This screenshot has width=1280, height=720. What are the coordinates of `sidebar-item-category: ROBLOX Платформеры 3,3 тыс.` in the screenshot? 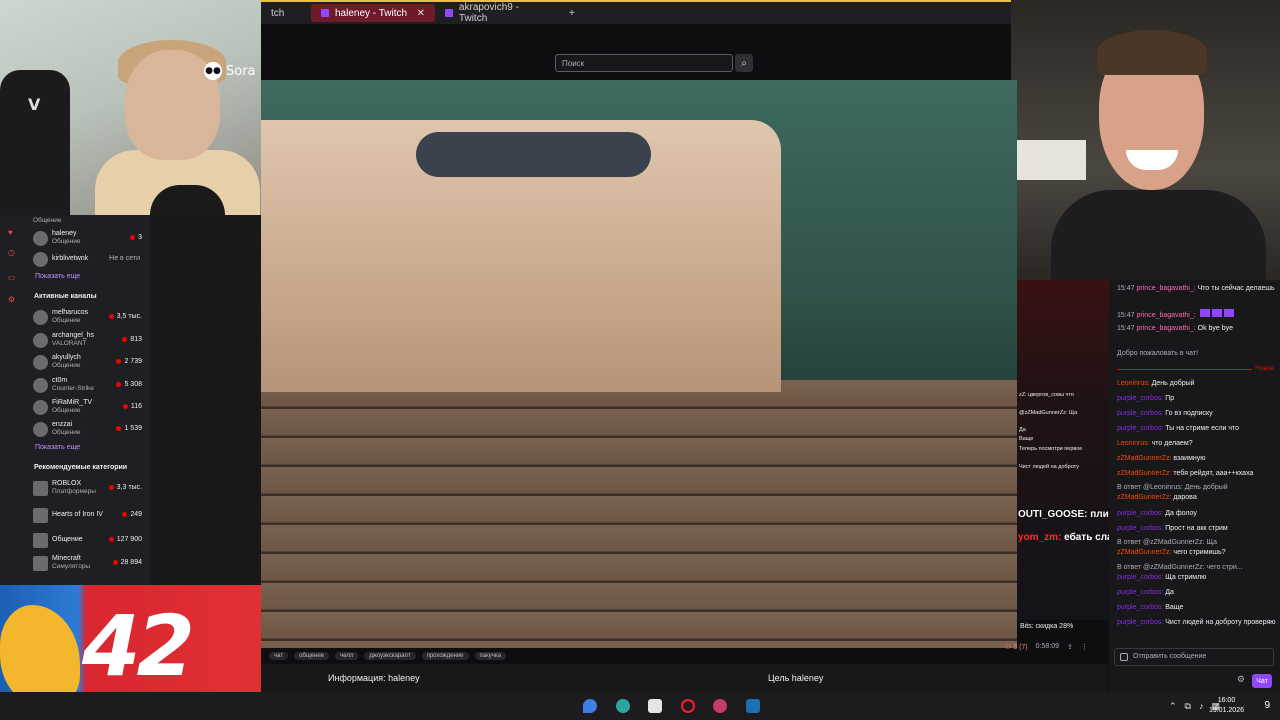 It's located at (90, 488).